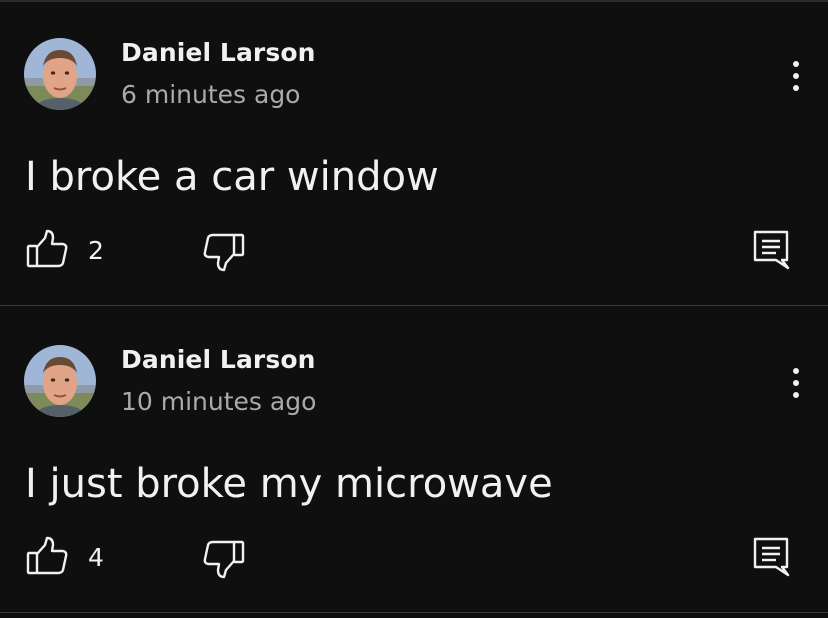 The height and width of the screenshot is (618, 828). Describe the element at coordinates (96, 250) in the screenshot. I see `like-count: 2` at that location.